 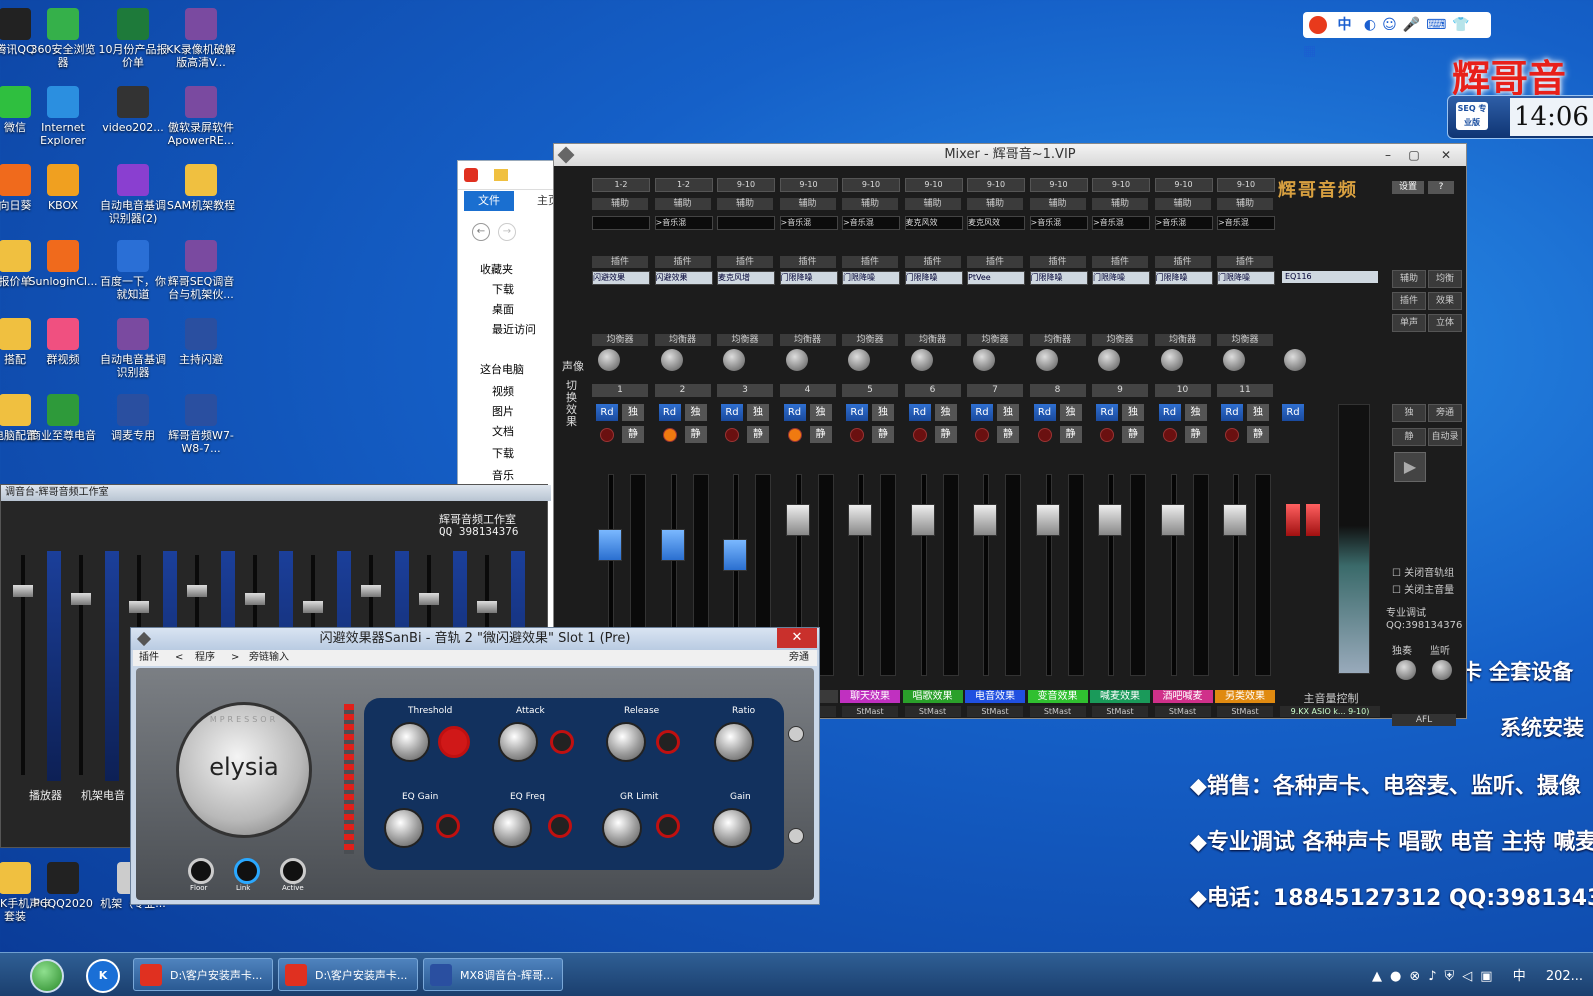 I want to click on nav-item: 音乐, so click(x=503, y=475).